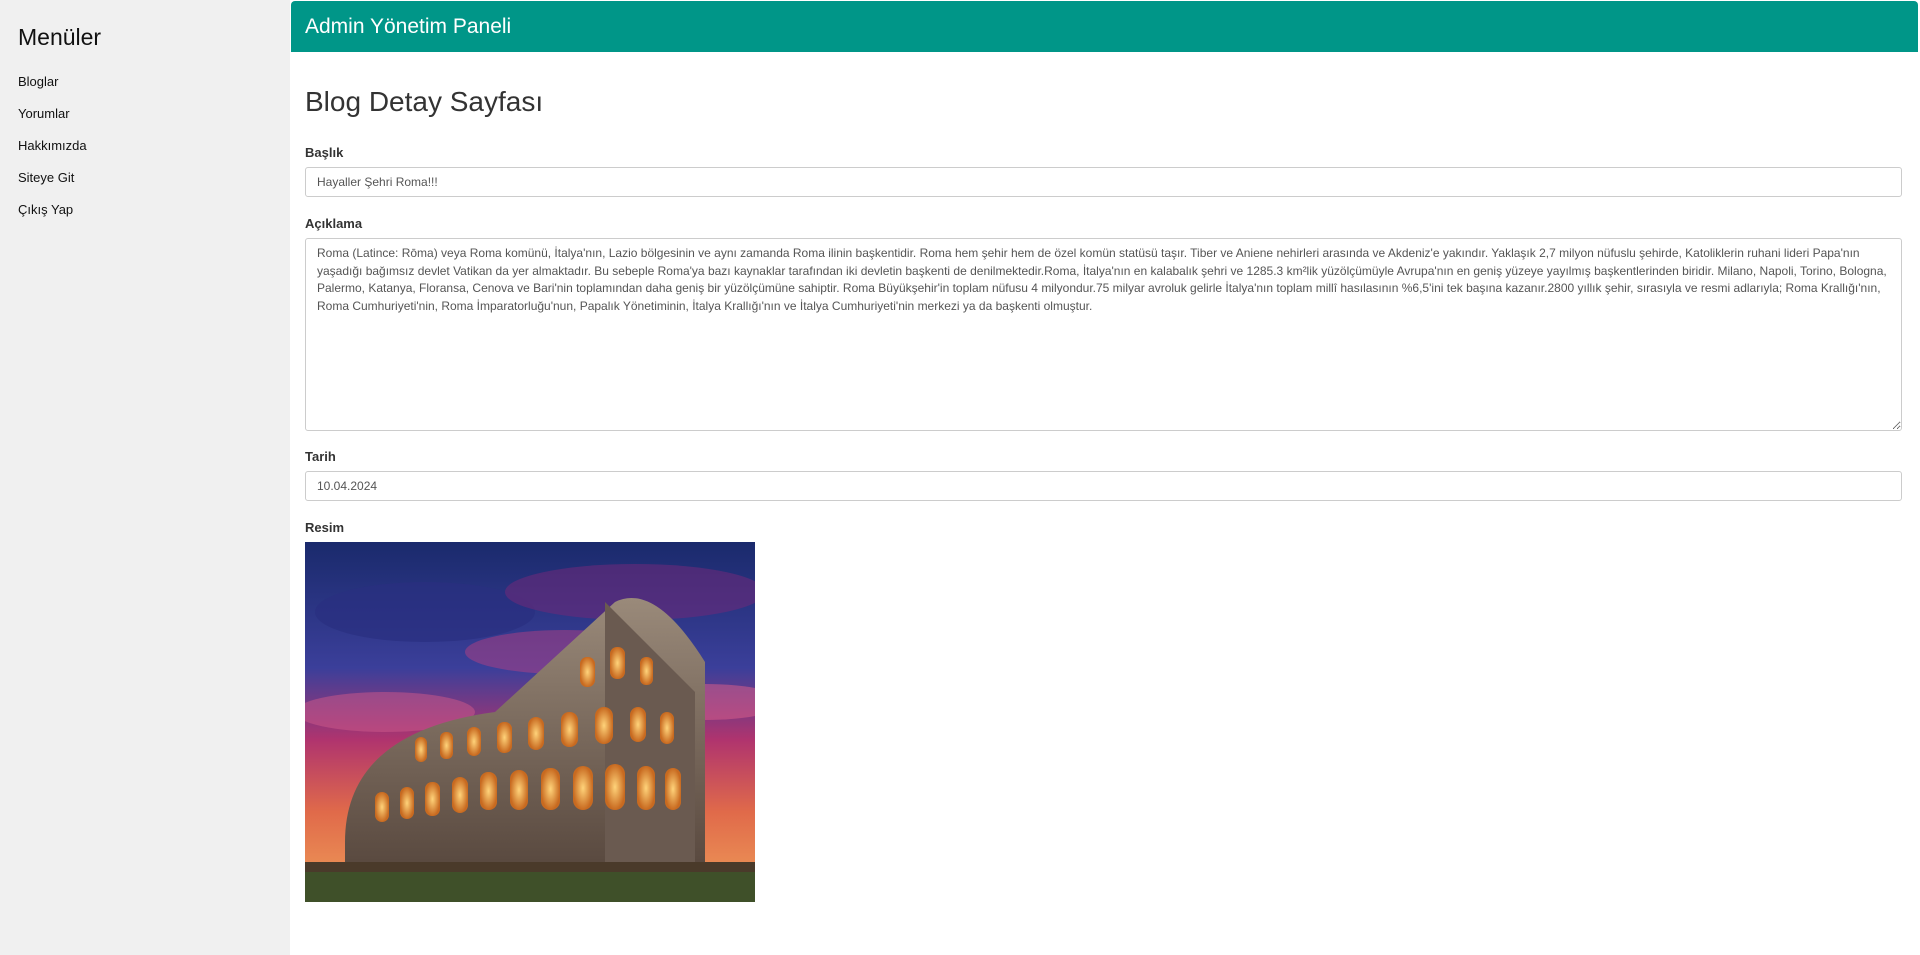 Image resolution: width=1920 pixels, height=955 pixels. I want to click on title-label: Başlık, so click(324, 152).